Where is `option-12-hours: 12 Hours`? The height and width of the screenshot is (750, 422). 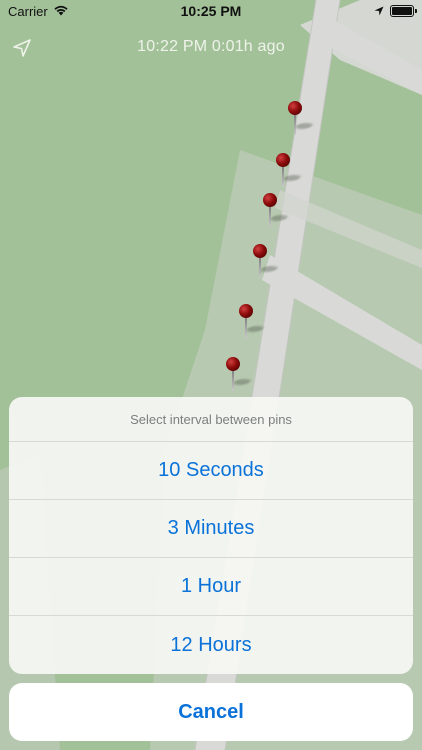 option-12-hours: 12 Hours is located at coordinates (211, 645).